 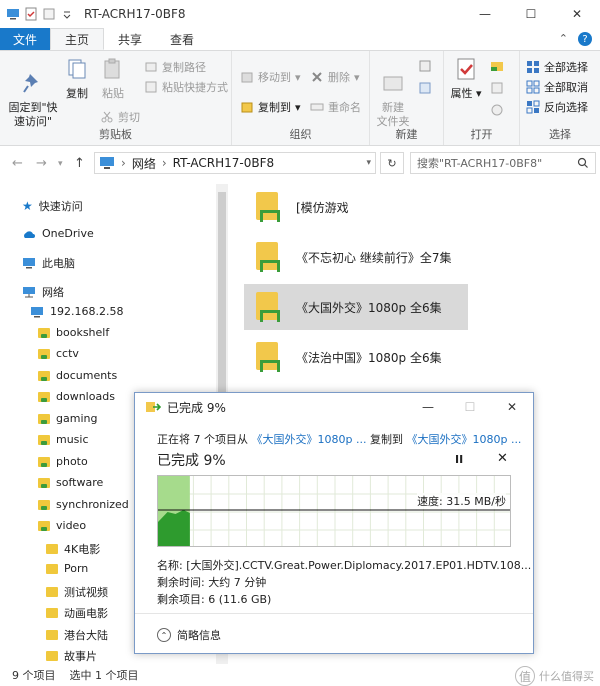 I want to click on recent-locations-icon: ▾, so click(x=60, y=164).